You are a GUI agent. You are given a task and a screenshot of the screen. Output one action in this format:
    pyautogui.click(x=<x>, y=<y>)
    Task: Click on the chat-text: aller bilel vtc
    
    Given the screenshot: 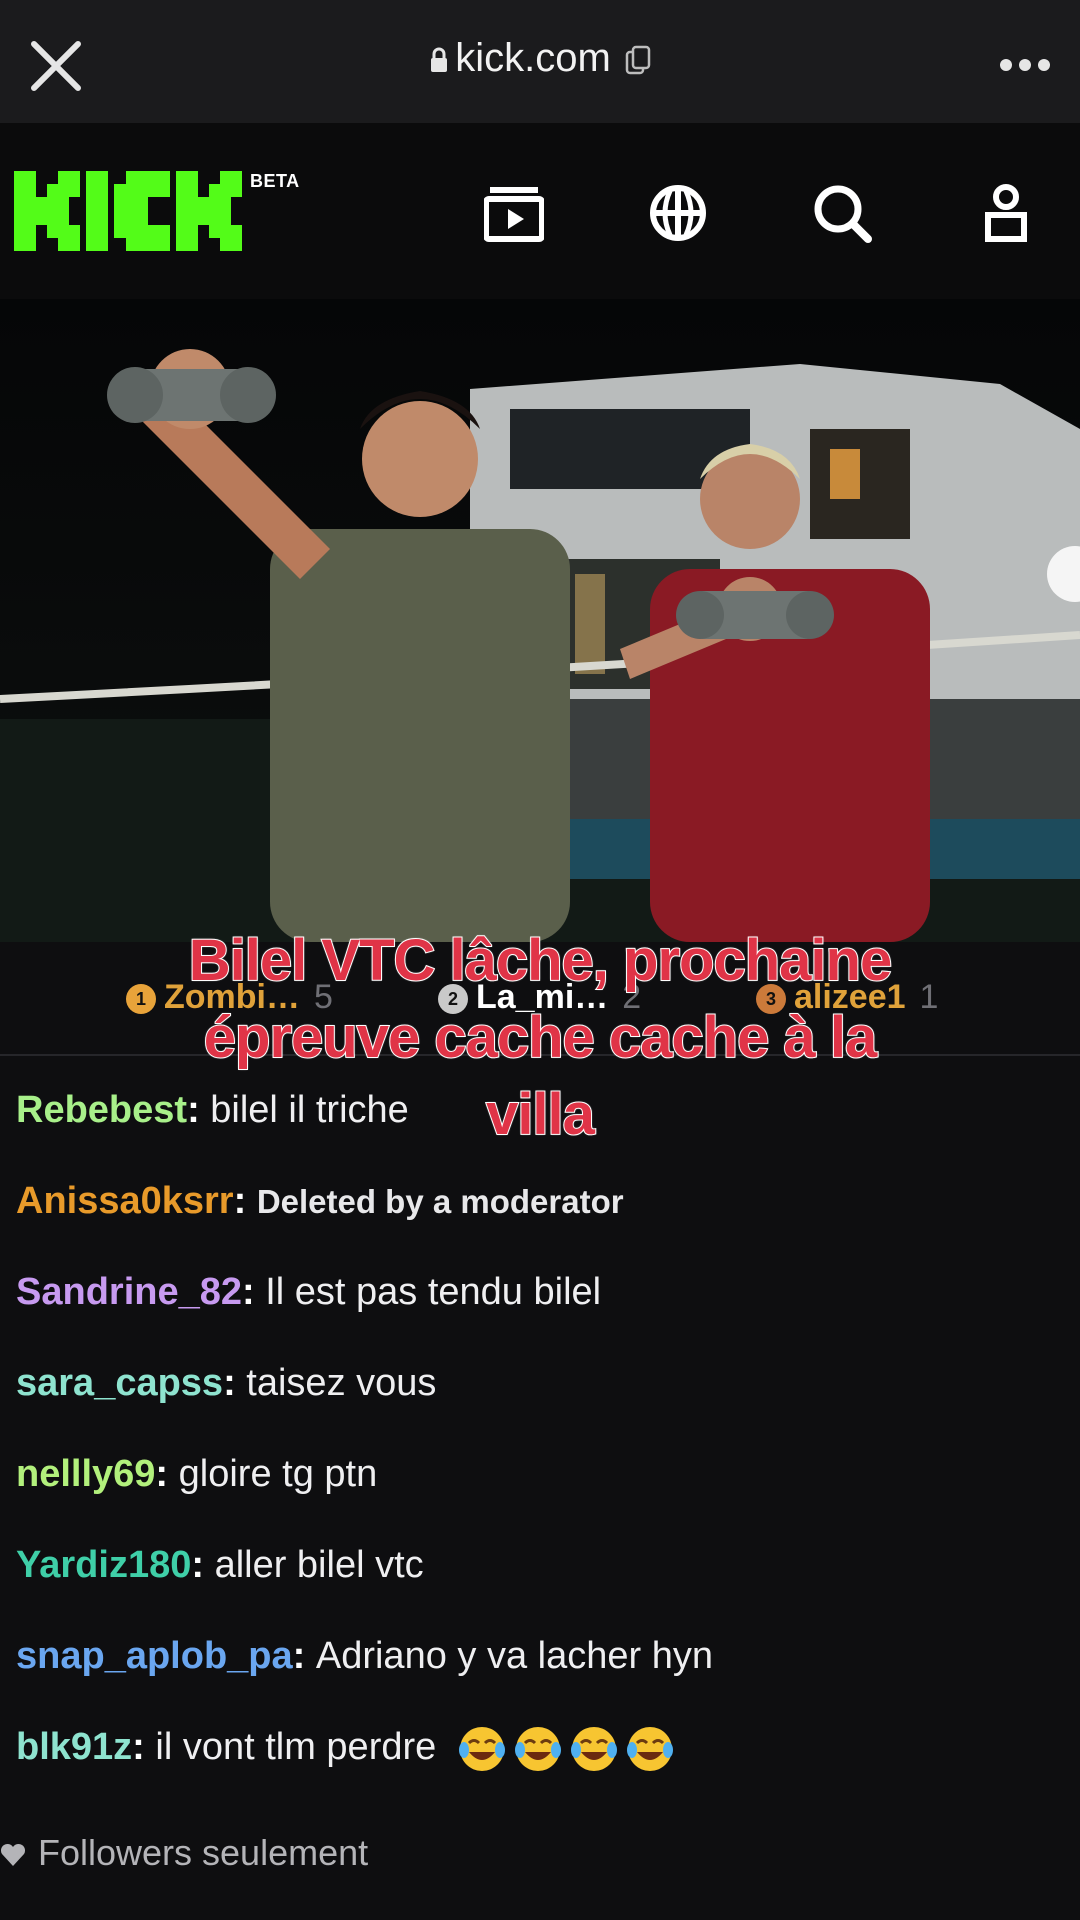 What is the action you would take?
    pyautogui.click(x=319, y=1565)
    